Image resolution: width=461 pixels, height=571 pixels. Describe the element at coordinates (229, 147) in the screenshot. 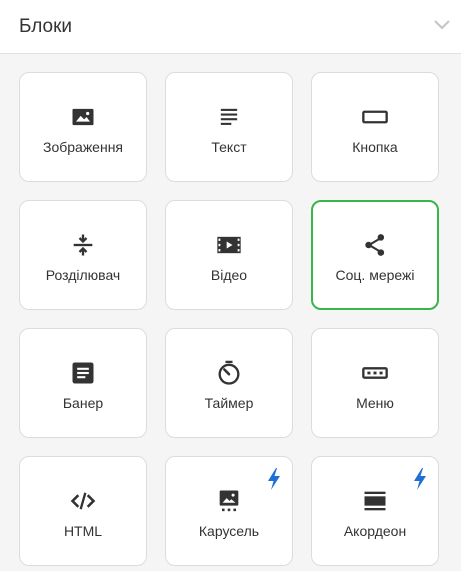

I see `block-label: Текст` at that location.